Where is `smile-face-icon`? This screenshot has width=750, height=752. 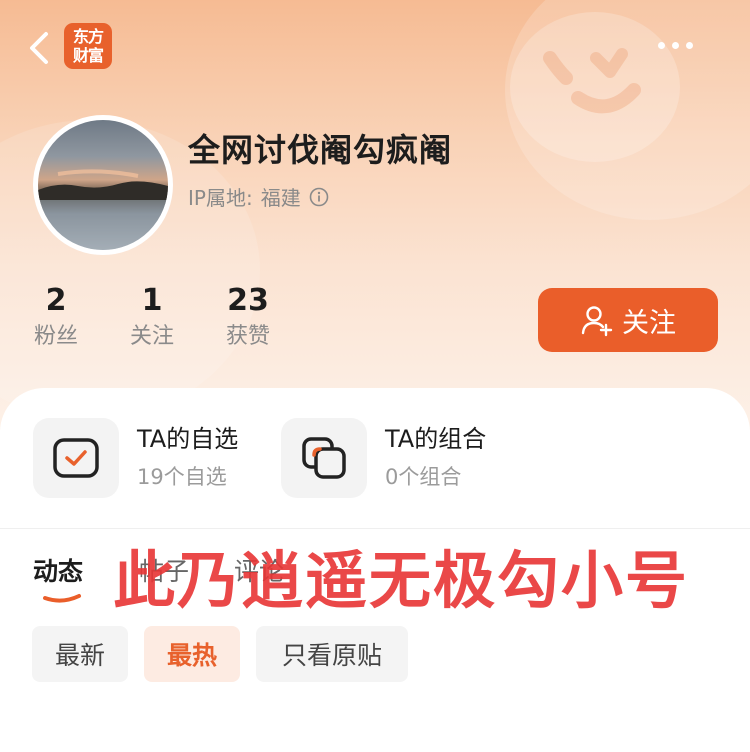
smile-face-icon is located at coordinates (592, 81).